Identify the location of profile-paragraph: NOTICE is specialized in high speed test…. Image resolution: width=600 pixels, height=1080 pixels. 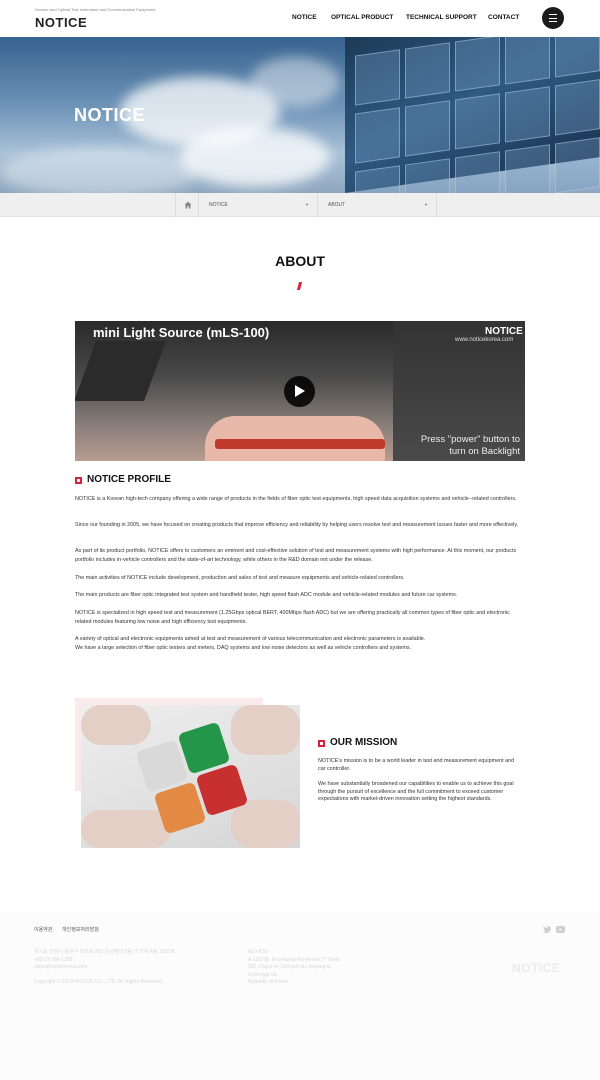
(292, 617).